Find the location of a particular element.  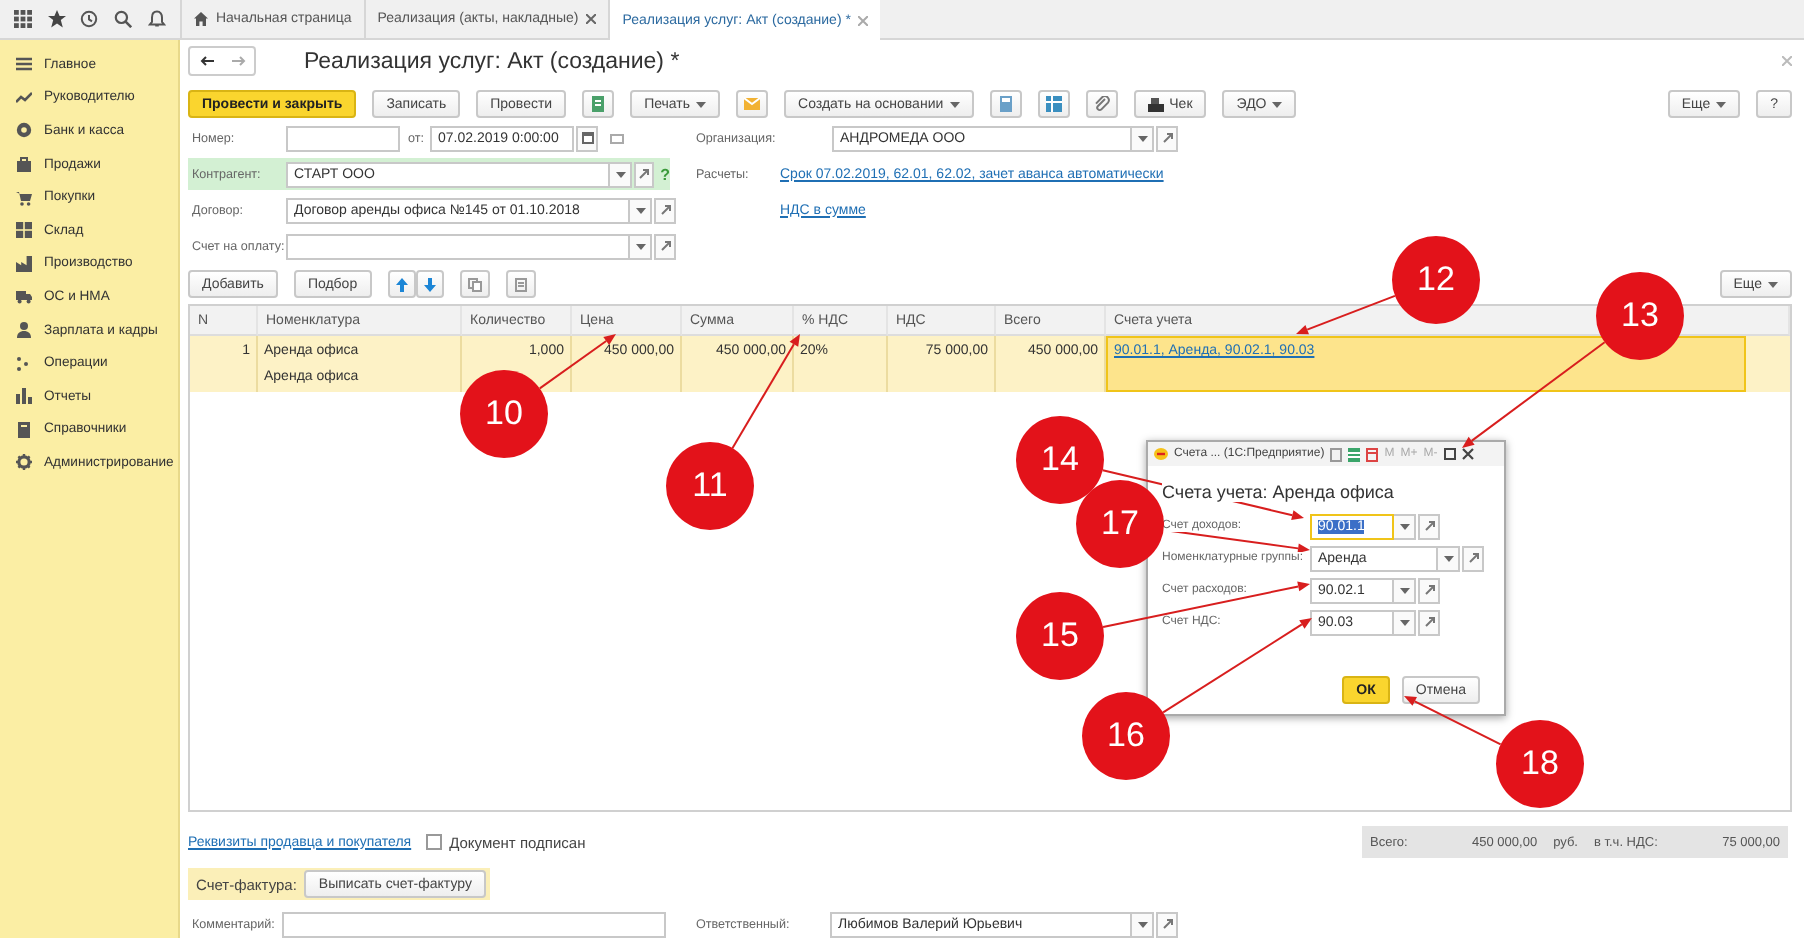

callout-number: 14 is located at coordinates (1060, 460).